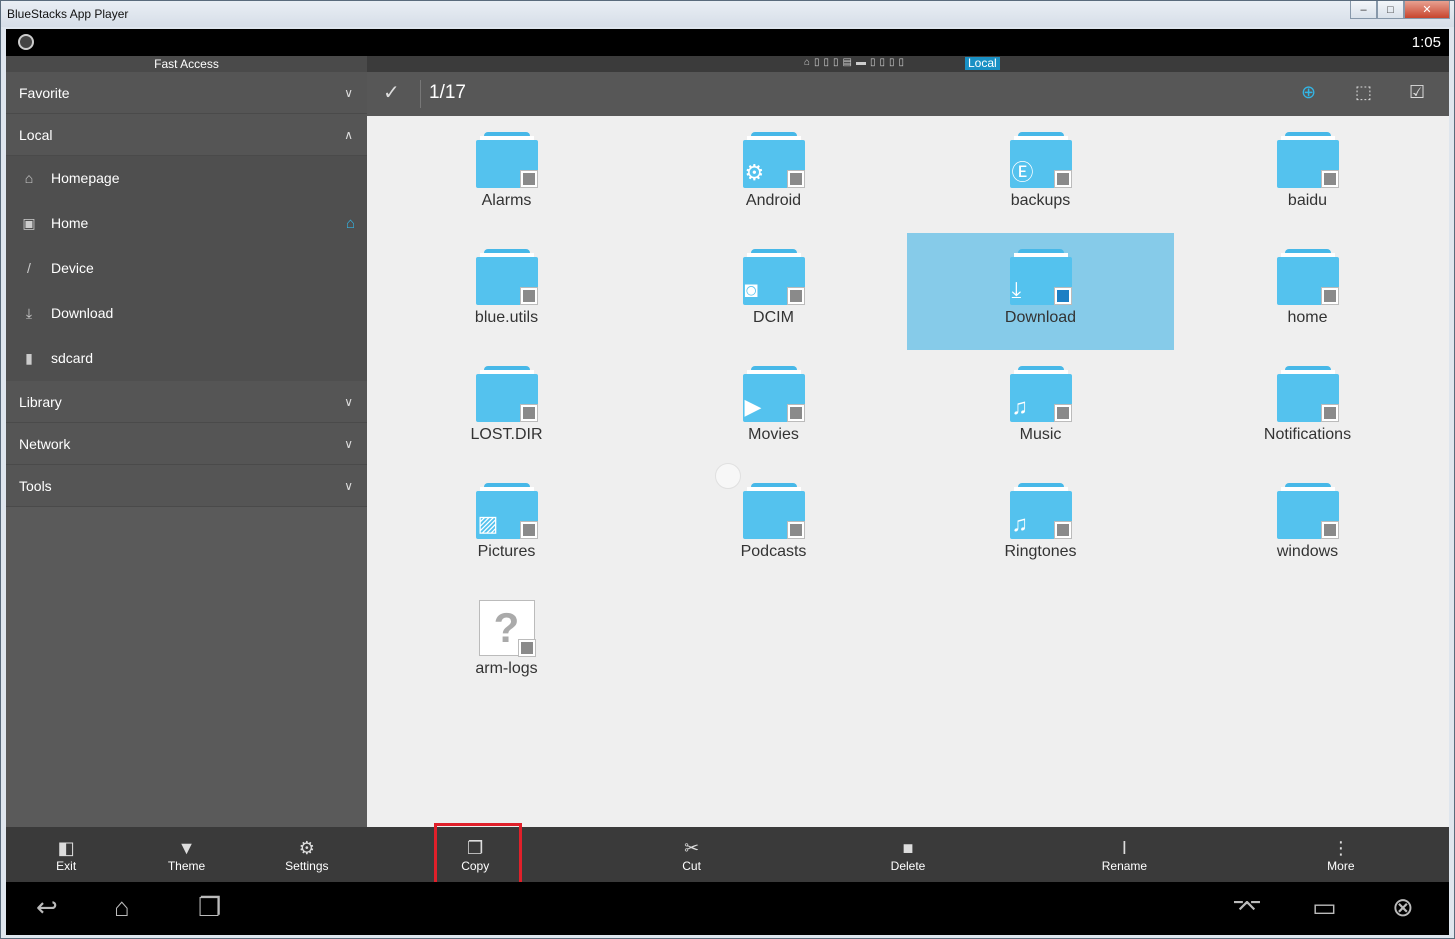 The width and height of the screenshot is (1455, 939). Describe the element at coordinates (1417, 92) in the screenshot. I see `select-all-icon: ☑` at that location.